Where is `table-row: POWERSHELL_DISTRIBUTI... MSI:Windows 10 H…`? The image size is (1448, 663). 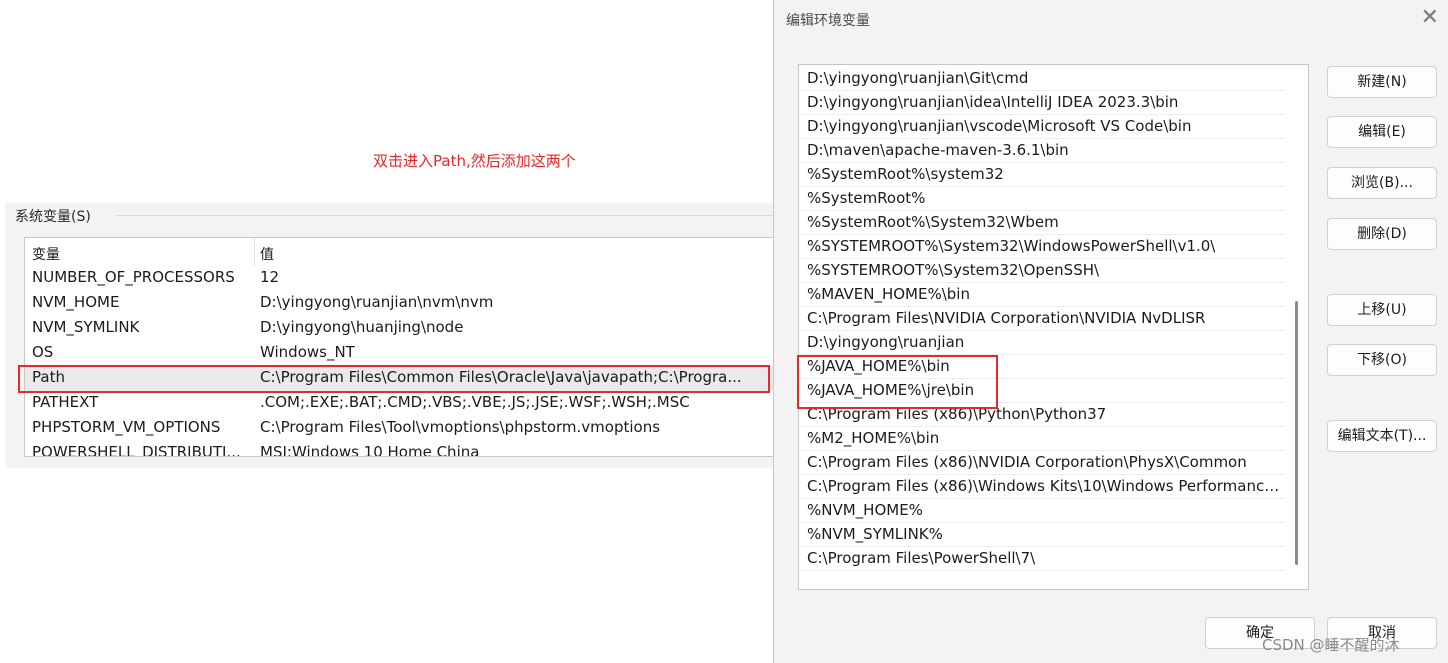
table-row: POWERSHELL_DISTRIBUTI... MSI:Windows 10 H… is located at coordinates (400, 449).